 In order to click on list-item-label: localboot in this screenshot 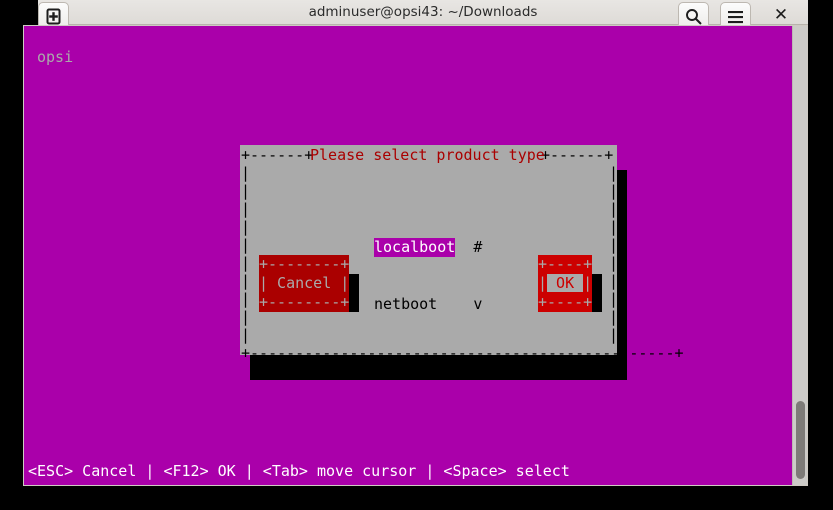, I will do `click(415, 247)`.